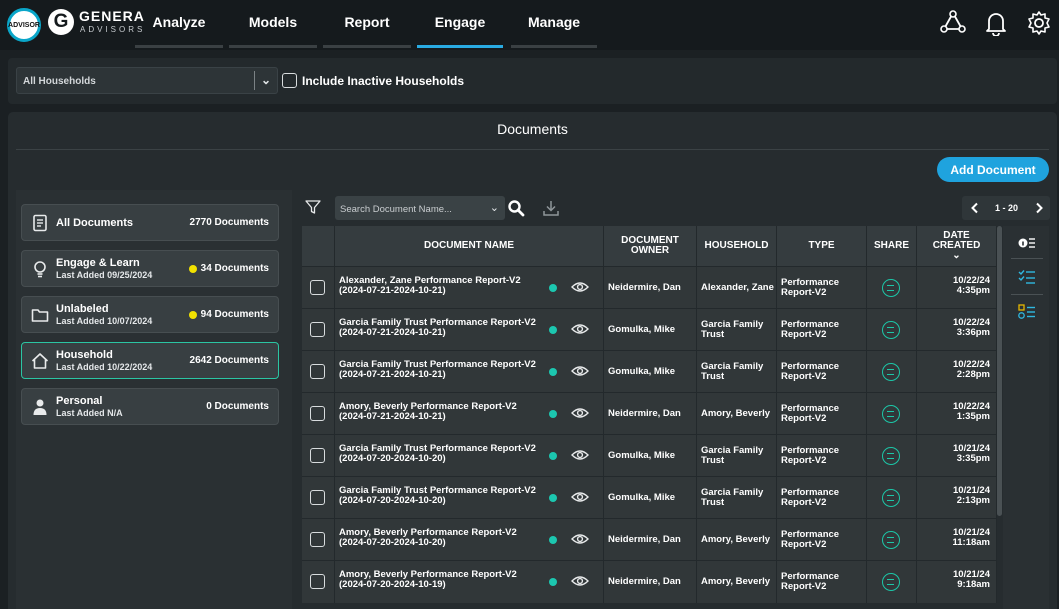 Image resolution: width=1059 pixels, height=609 pixels. I want to click on download-icon, so click(551, 208).